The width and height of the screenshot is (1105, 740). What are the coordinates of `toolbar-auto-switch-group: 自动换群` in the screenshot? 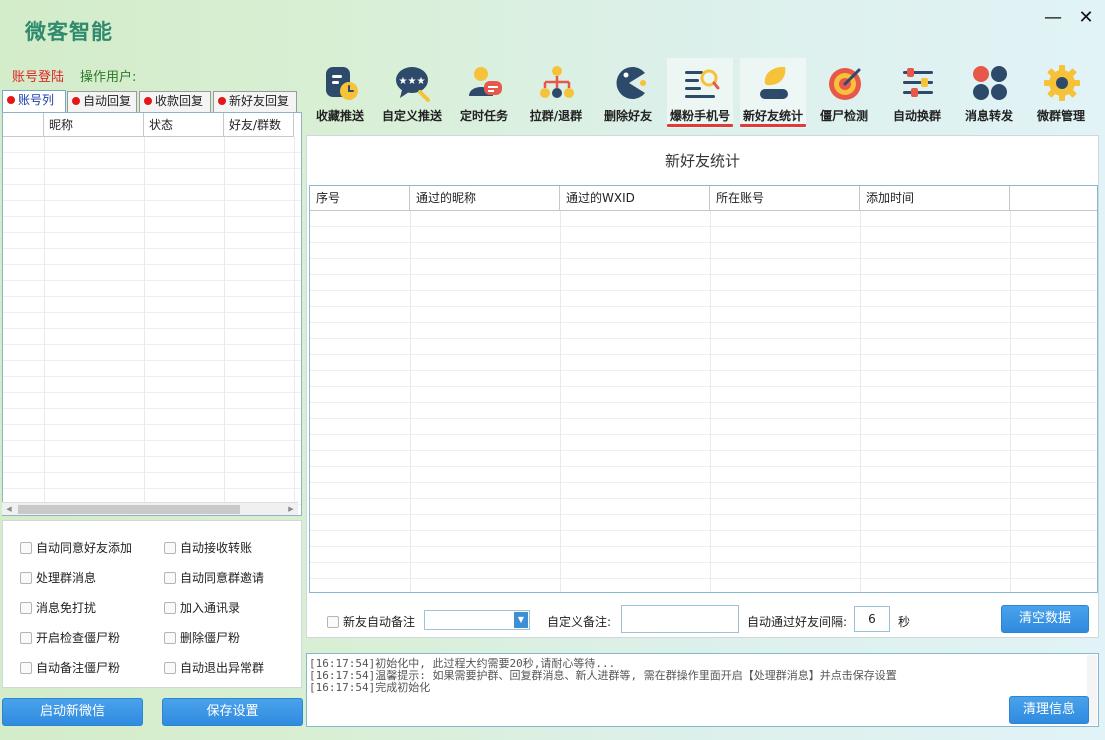 It's located at (917, 93).